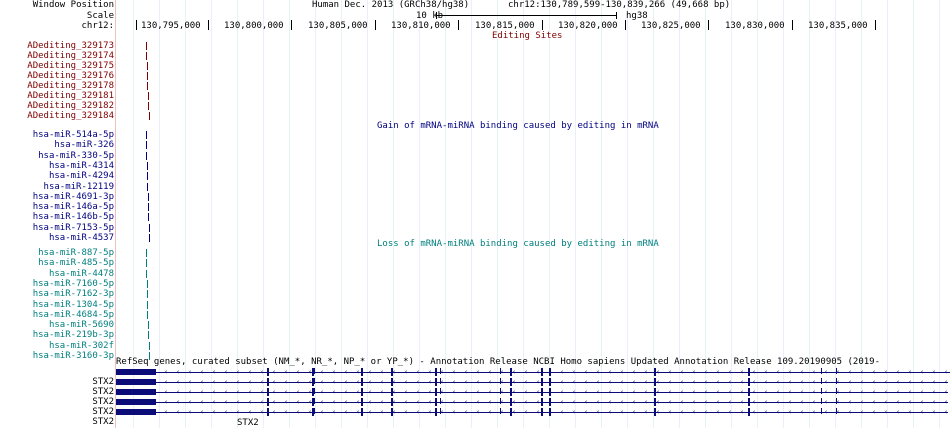 The width and height of the screenshot is (950, 428). What do you see at coordinates (74, 228) in the screenshot?
I see `gain-mirna-label: hsa-miR-7153-5p` at bounding box center [74, 228].